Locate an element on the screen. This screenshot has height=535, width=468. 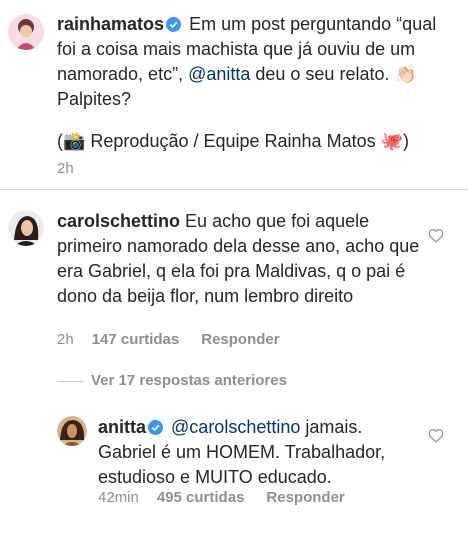
reply-meta: 42min 495 curtidas Responder is located at coordinates (232, 497).